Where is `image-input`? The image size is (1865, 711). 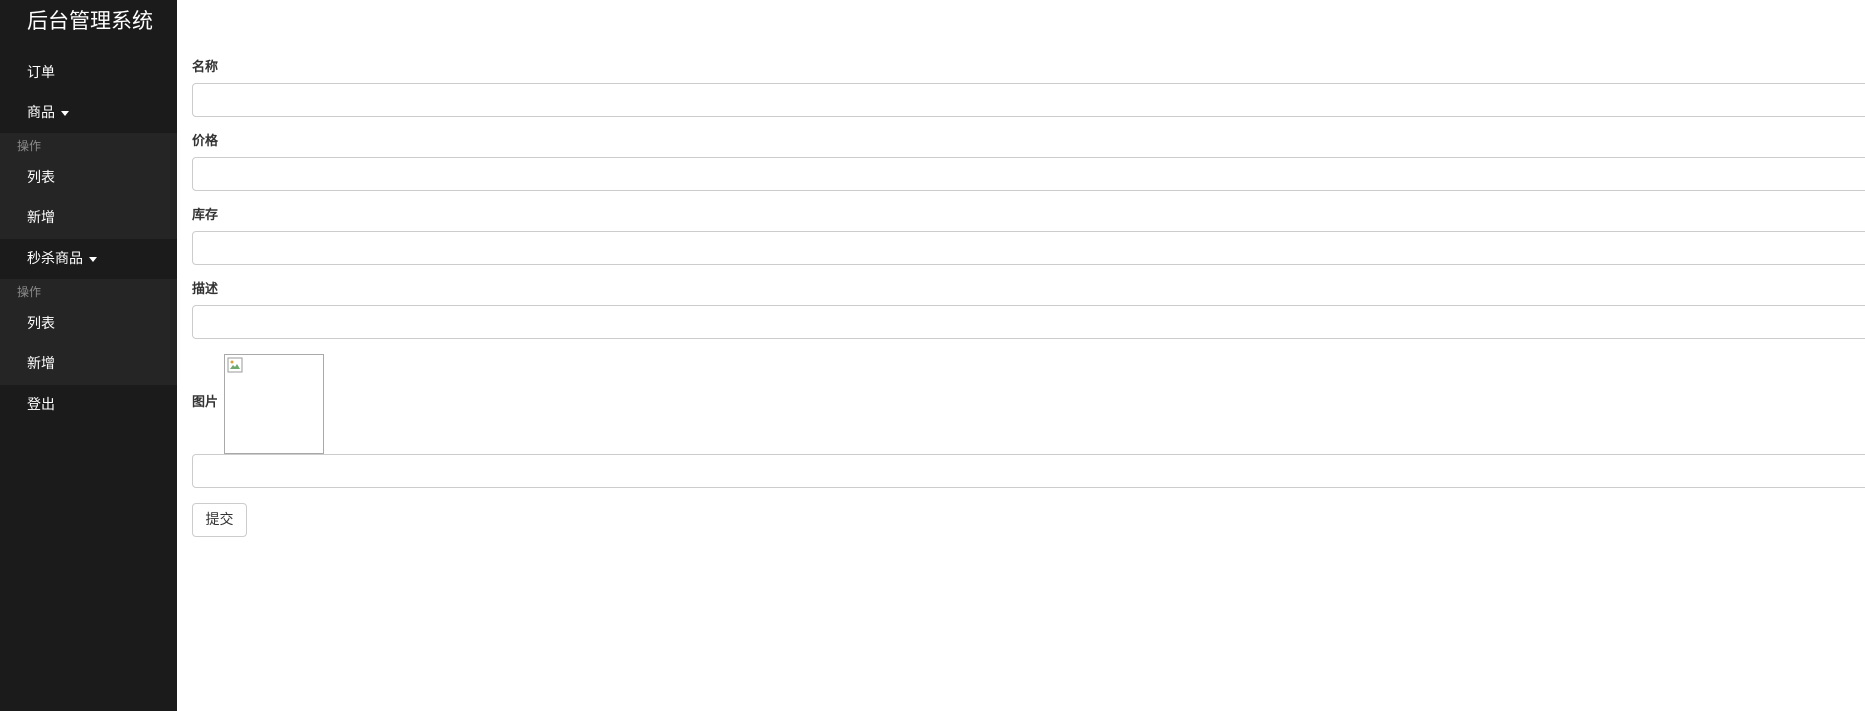
image-input is located at coordinates (1028, 471).